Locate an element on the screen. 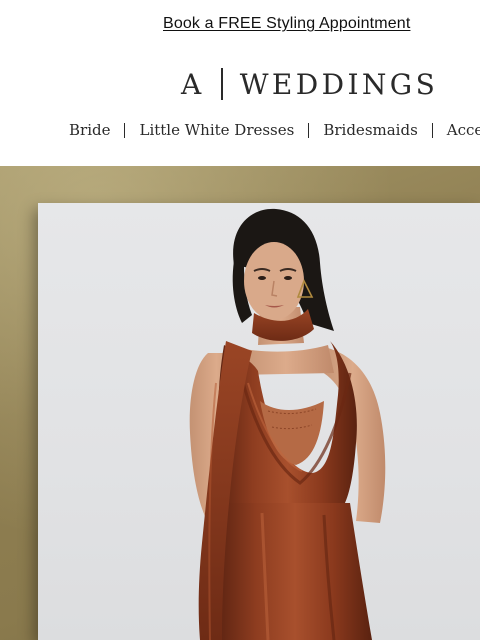 The image size is (480, 640). nav-item-little-white-dresses: Little White Dresses is located at coordinates (216, 130).